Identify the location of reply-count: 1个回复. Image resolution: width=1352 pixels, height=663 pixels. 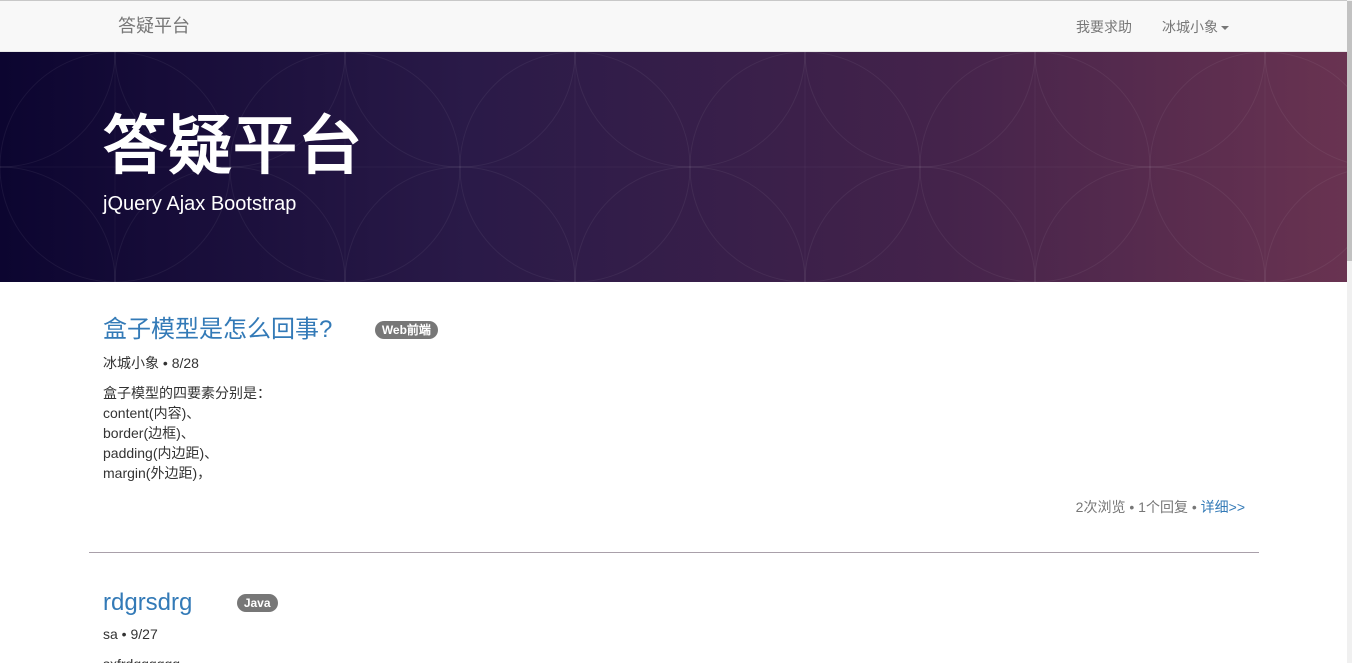
(1163, 507).